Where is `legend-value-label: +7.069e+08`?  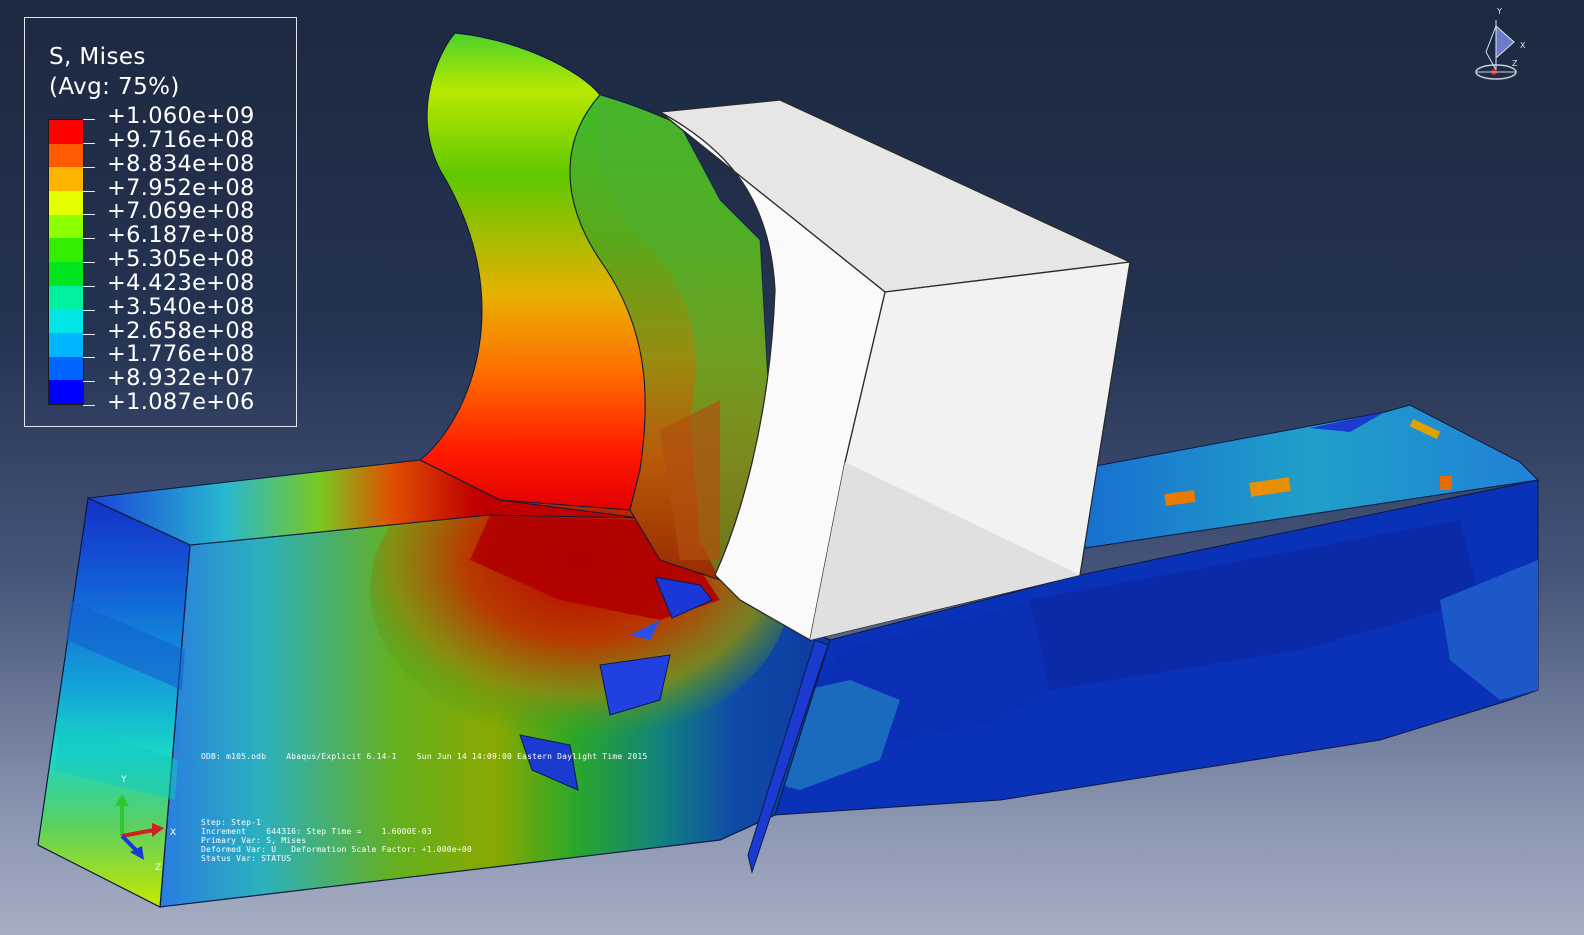
legend-value-label: +7.069e+08 is located at coordinates (181, 211).